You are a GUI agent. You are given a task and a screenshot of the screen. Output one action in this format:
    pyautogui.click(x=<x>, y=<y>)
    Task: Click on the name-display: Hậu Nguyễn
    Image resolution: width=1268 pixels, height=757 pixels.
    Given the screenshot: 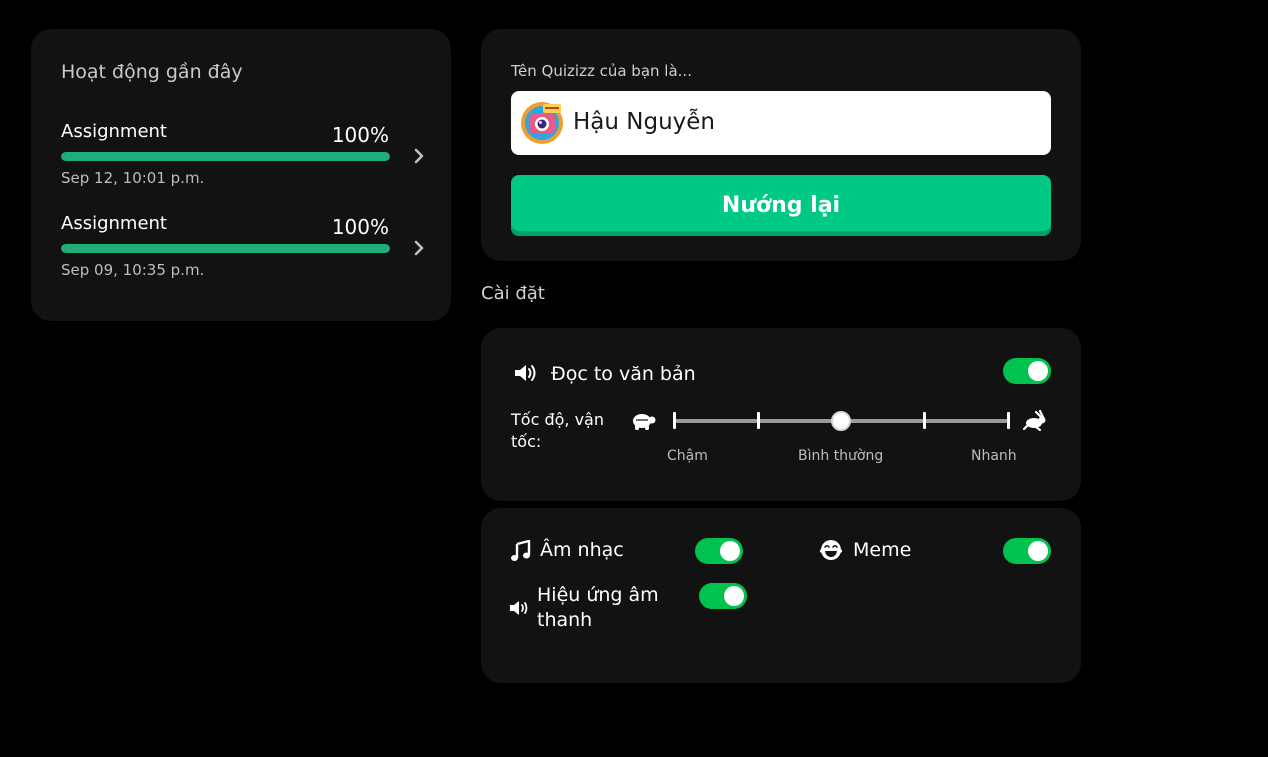 What is the action you would take?
    pyautogui.click(x=781, y=123)
    